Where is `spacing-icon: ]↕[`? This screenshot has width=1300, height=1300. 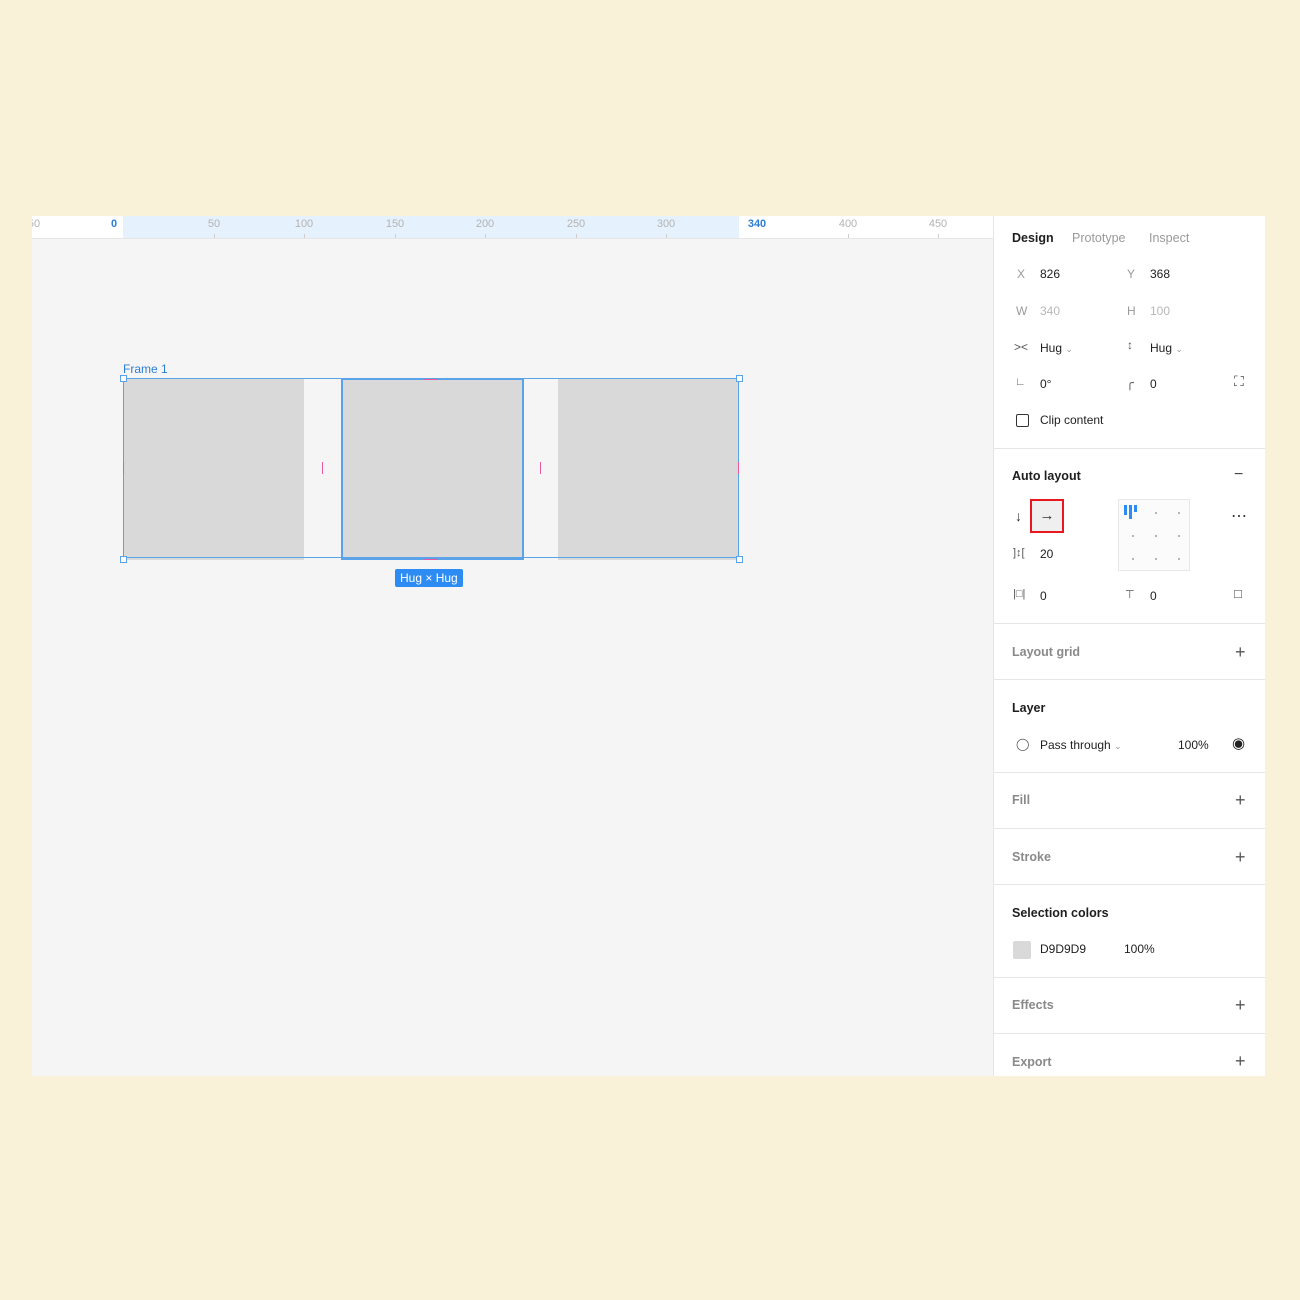
spacing-icon: ]↕[ is located at coordinates (1019, 553).